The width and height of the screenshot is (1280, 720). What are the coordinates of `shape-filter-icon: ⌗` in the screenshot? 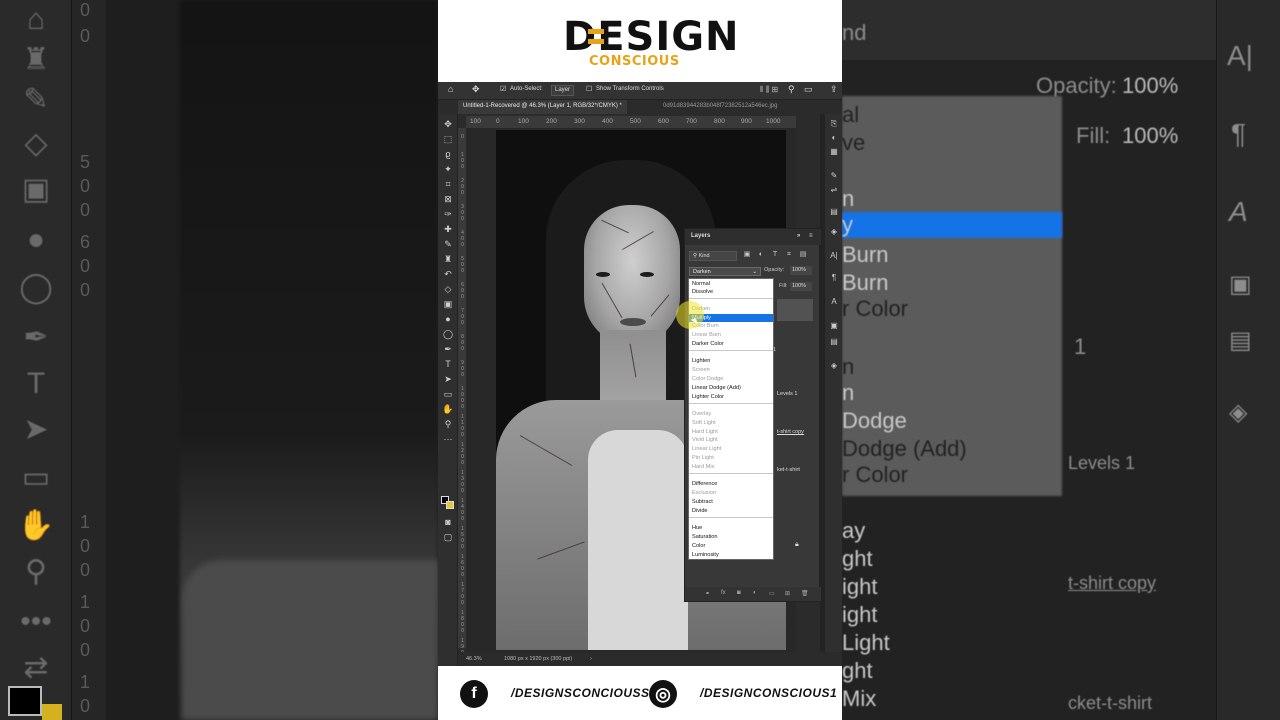 It's located at (789, 255).